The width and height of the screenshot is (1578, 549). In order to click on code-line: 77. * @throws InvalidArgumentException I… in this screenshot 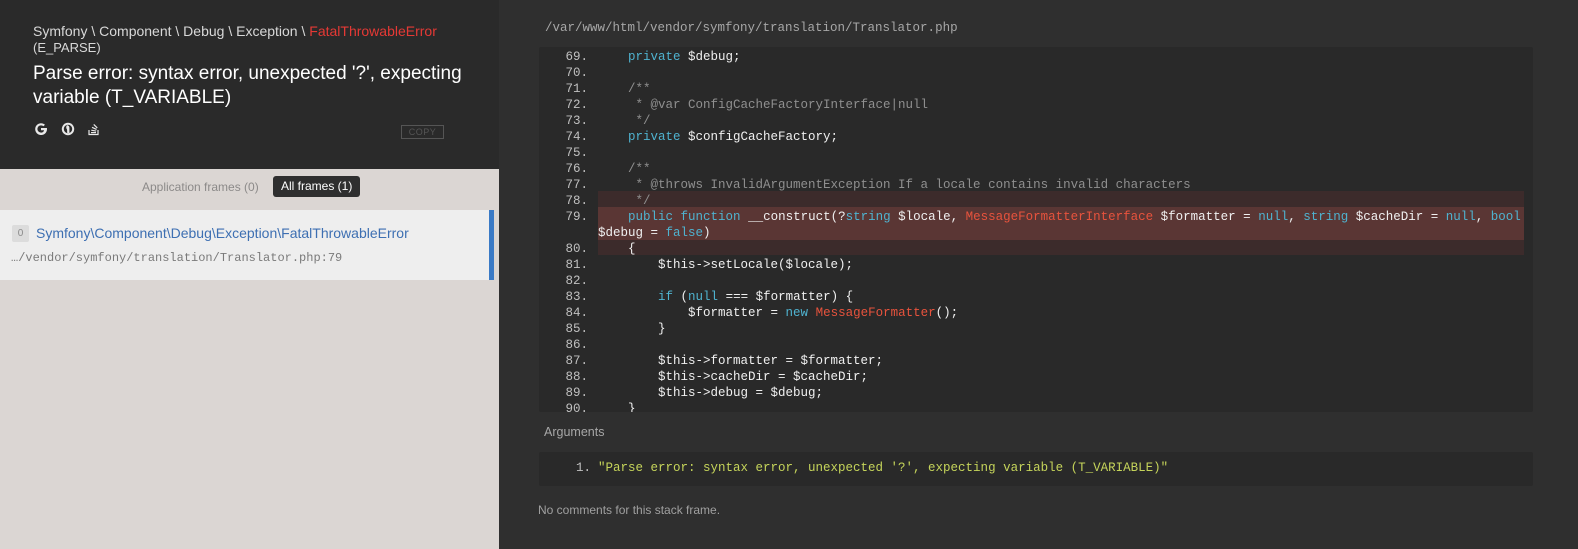, I will do `click(1036, 185)`.